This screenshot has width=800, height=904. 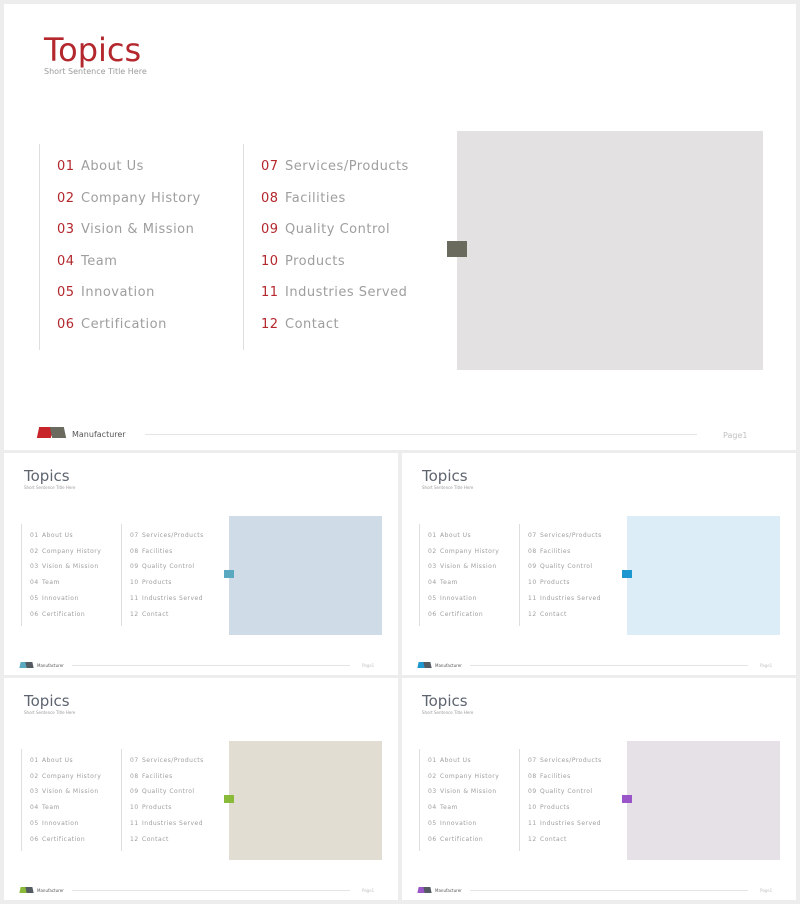 What do you see at coordinates (134, 823) in the screenshot?
I see `item-number: 11` at bounding box center [134, 823].